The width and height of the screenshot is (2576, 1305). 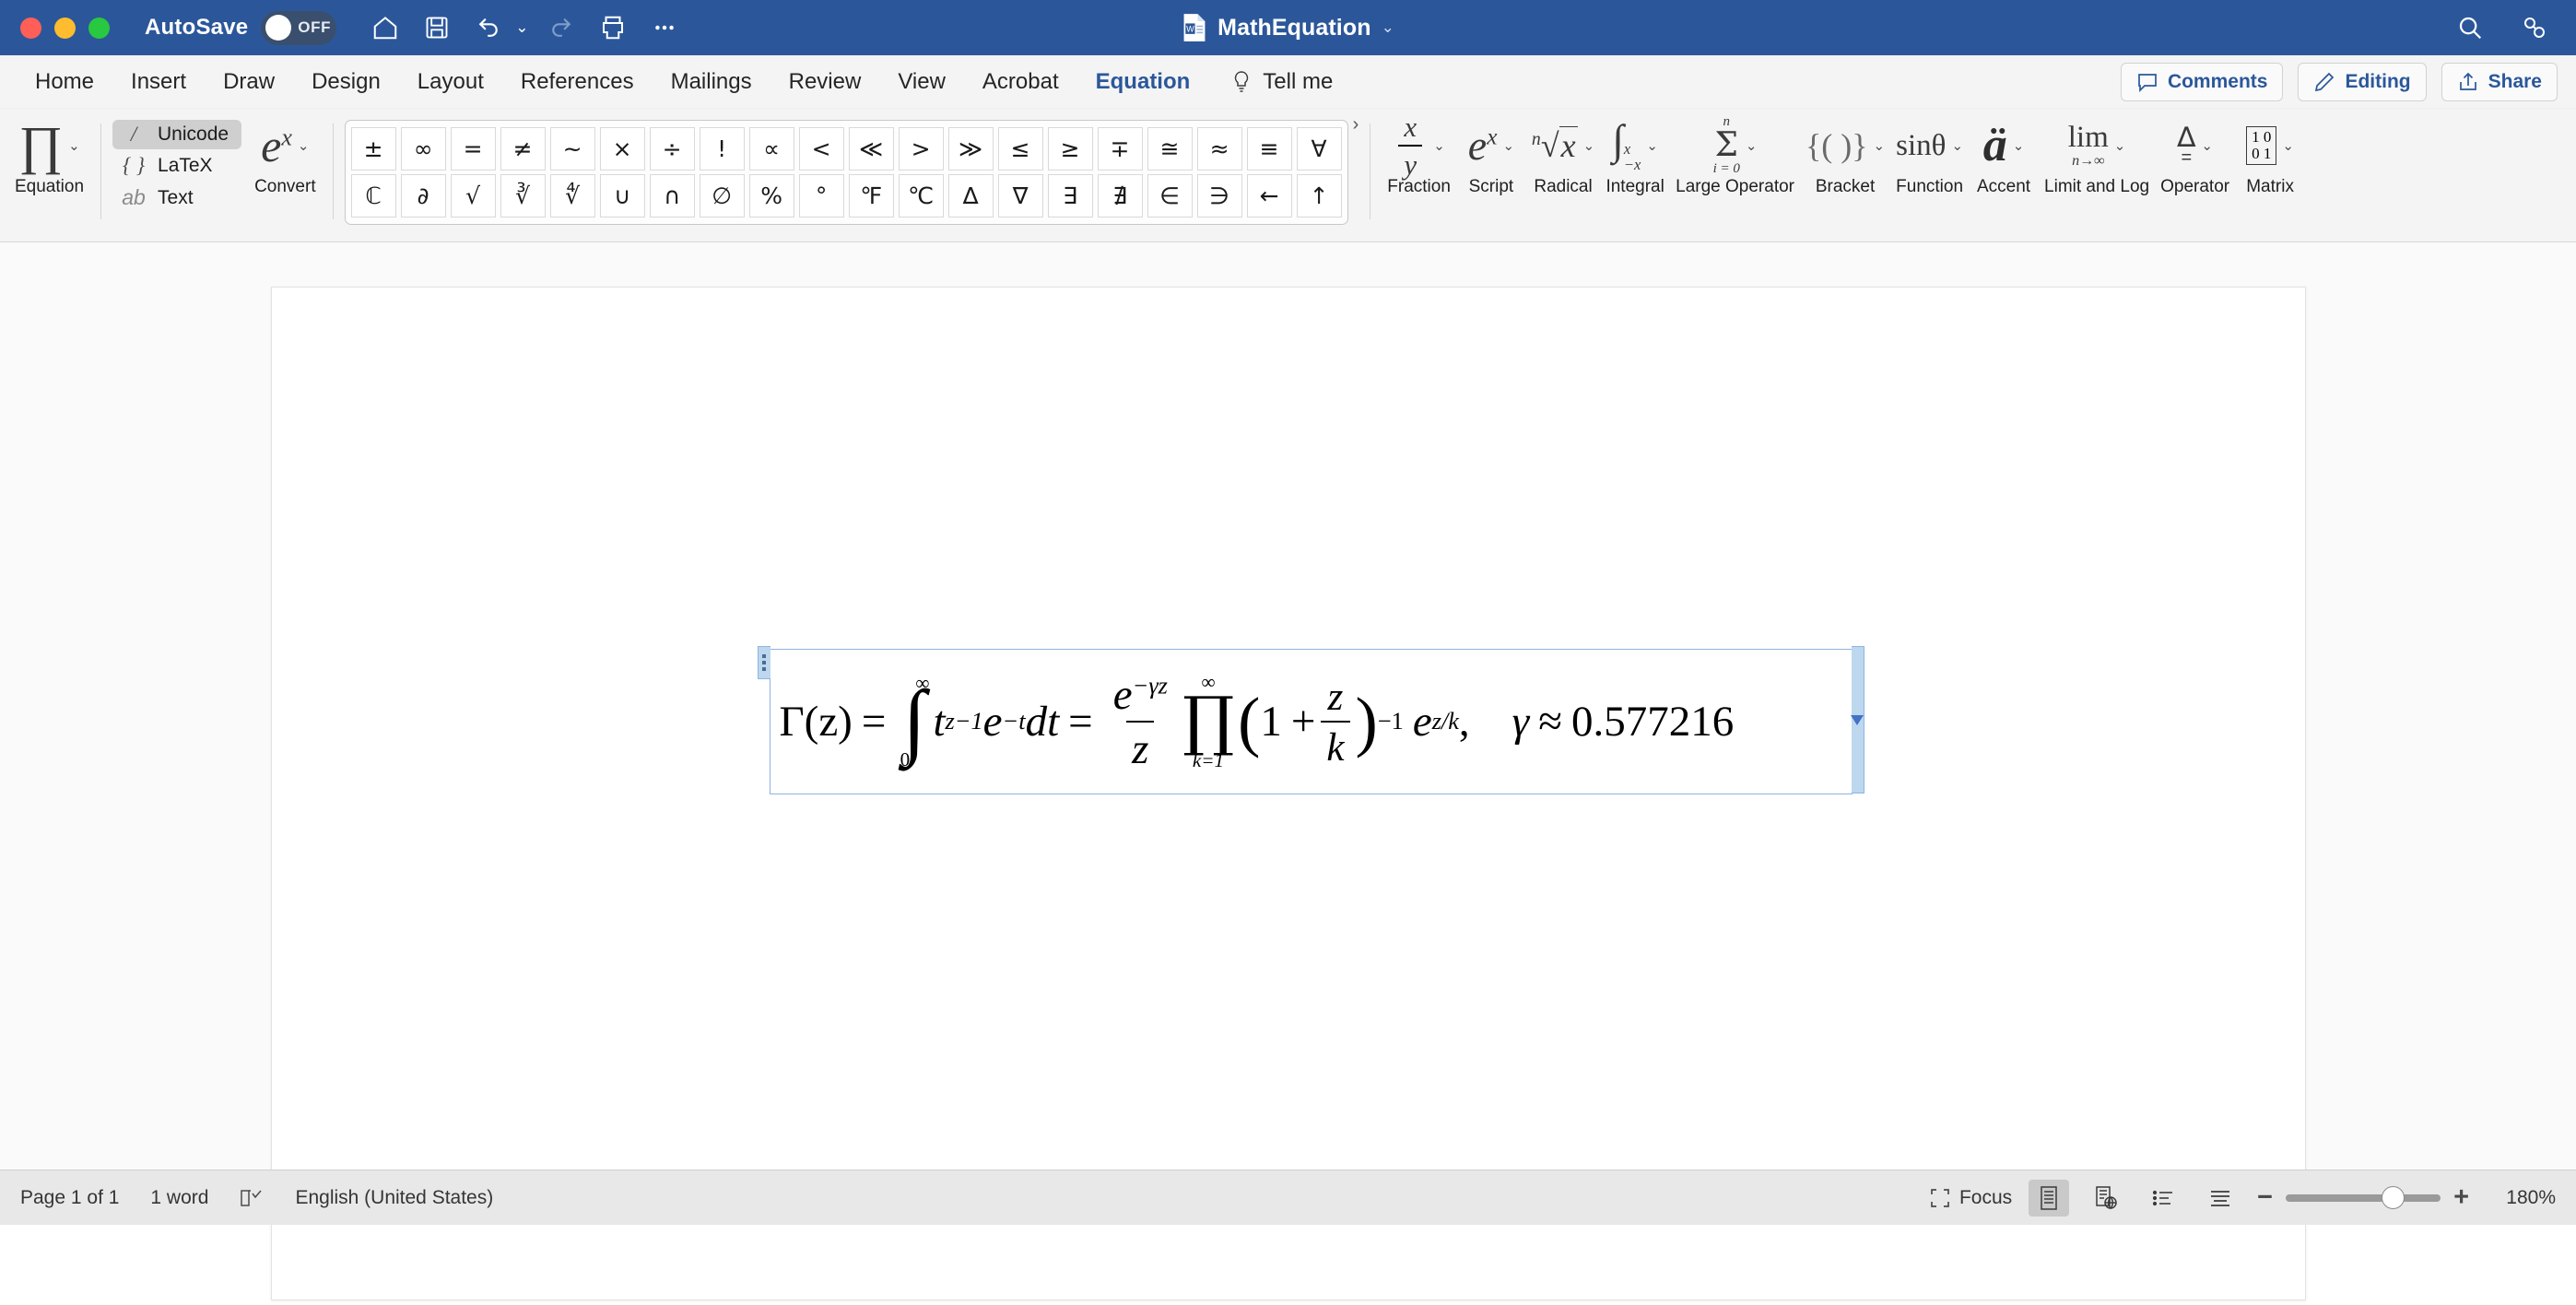 I want to click on symbol-button: ≠, so click(x=523, y=148).